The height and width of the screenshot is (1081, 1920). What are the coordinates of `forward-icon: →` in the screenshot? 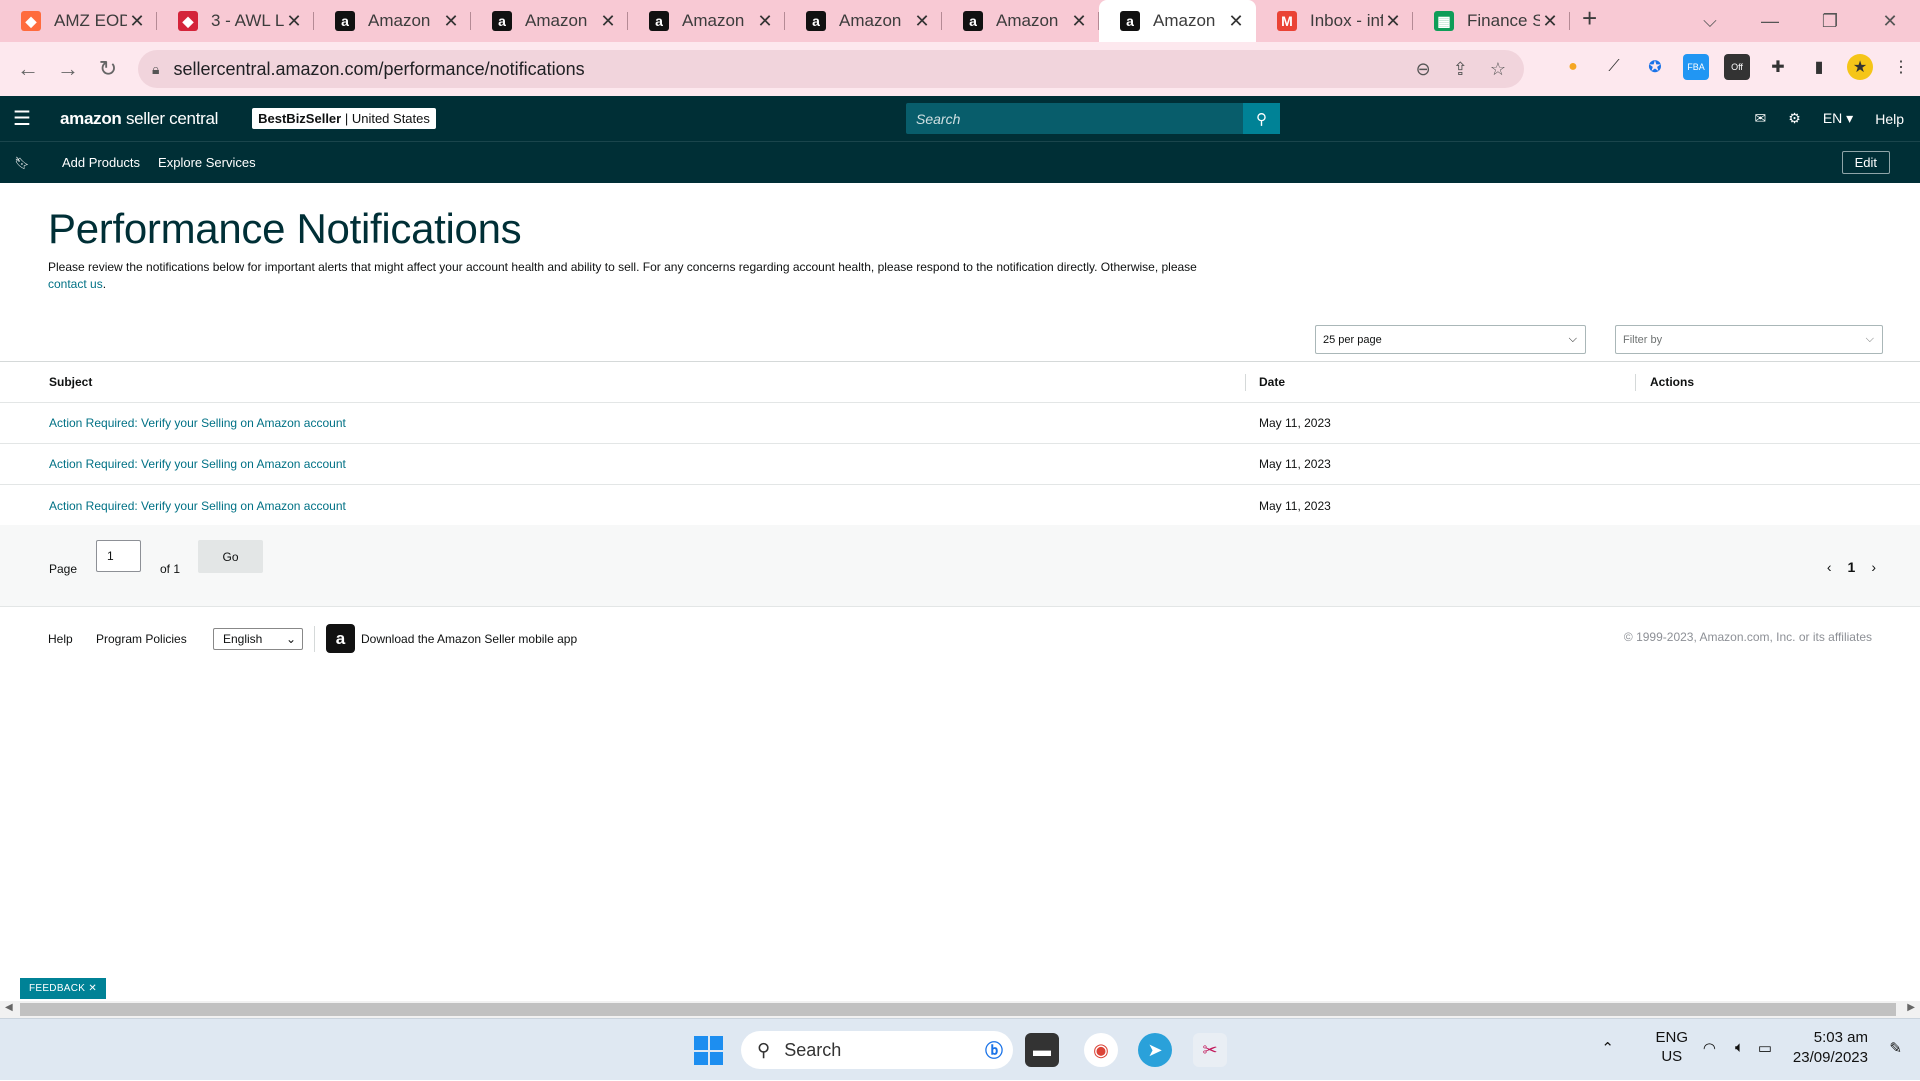 It's located at (68, 69).